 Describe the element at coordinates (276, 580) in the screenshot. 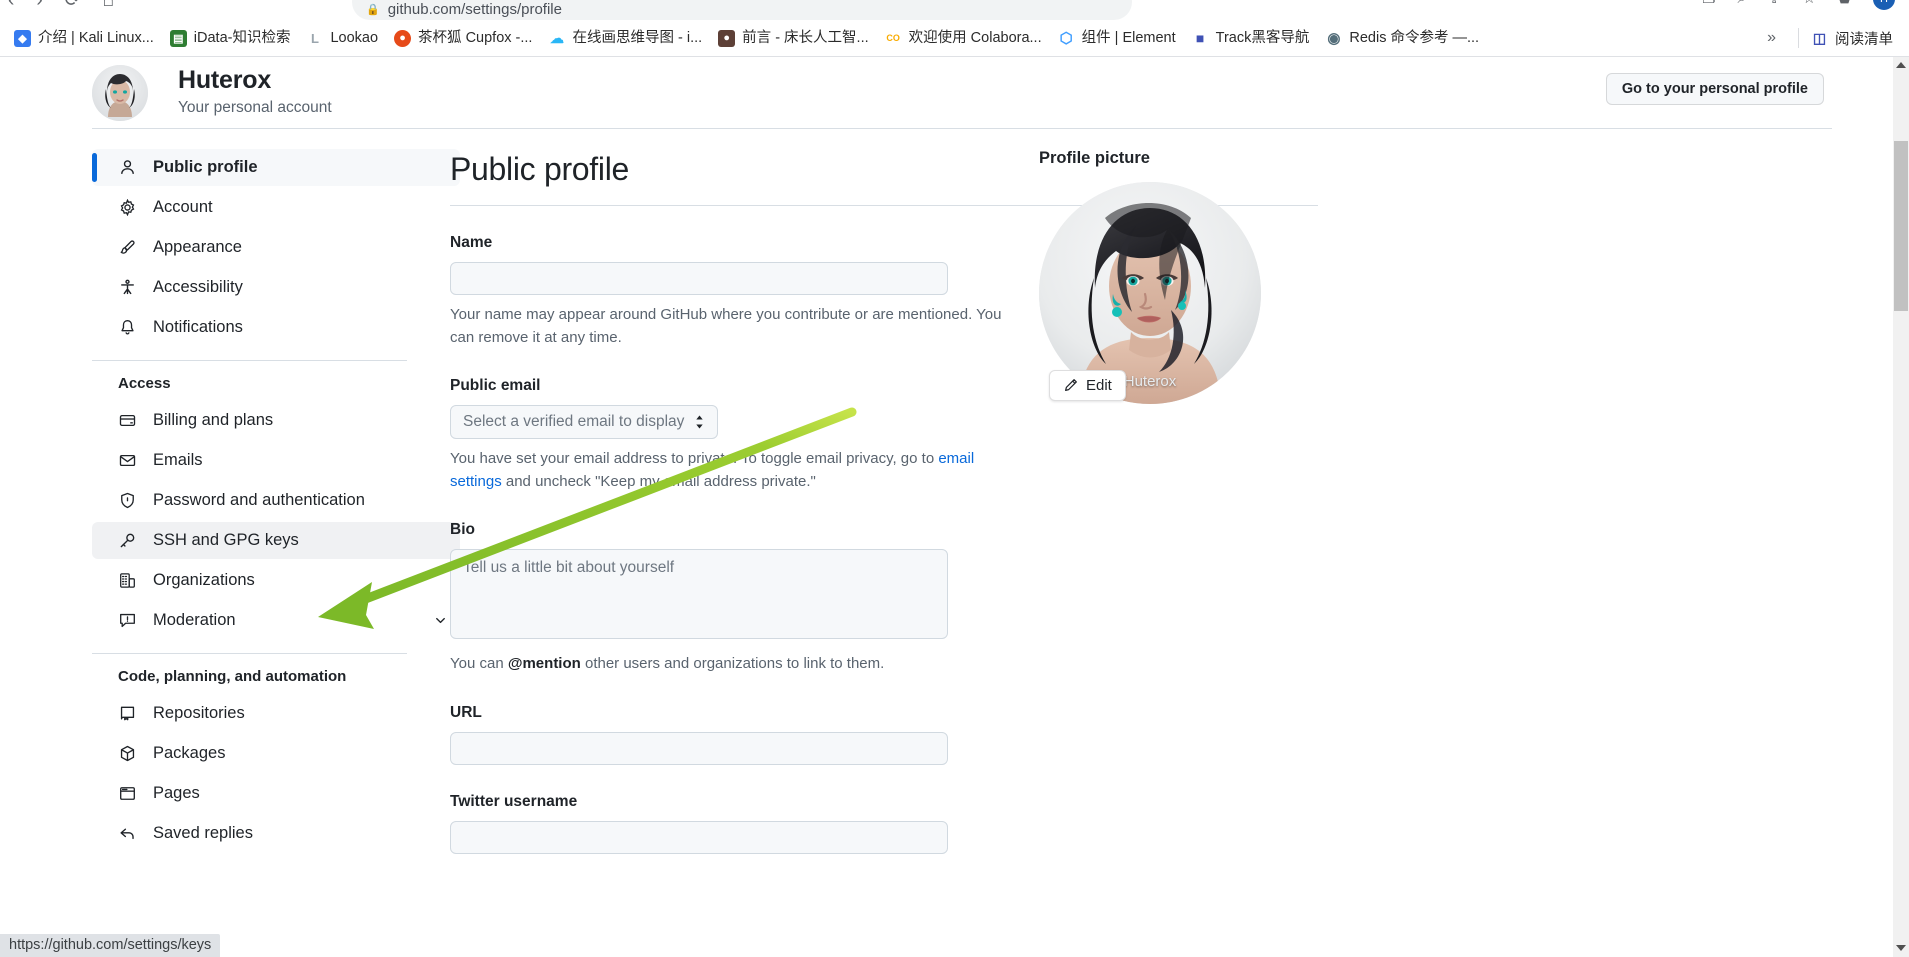

I see `sidebar-item-organizations: Organizations` at that location.